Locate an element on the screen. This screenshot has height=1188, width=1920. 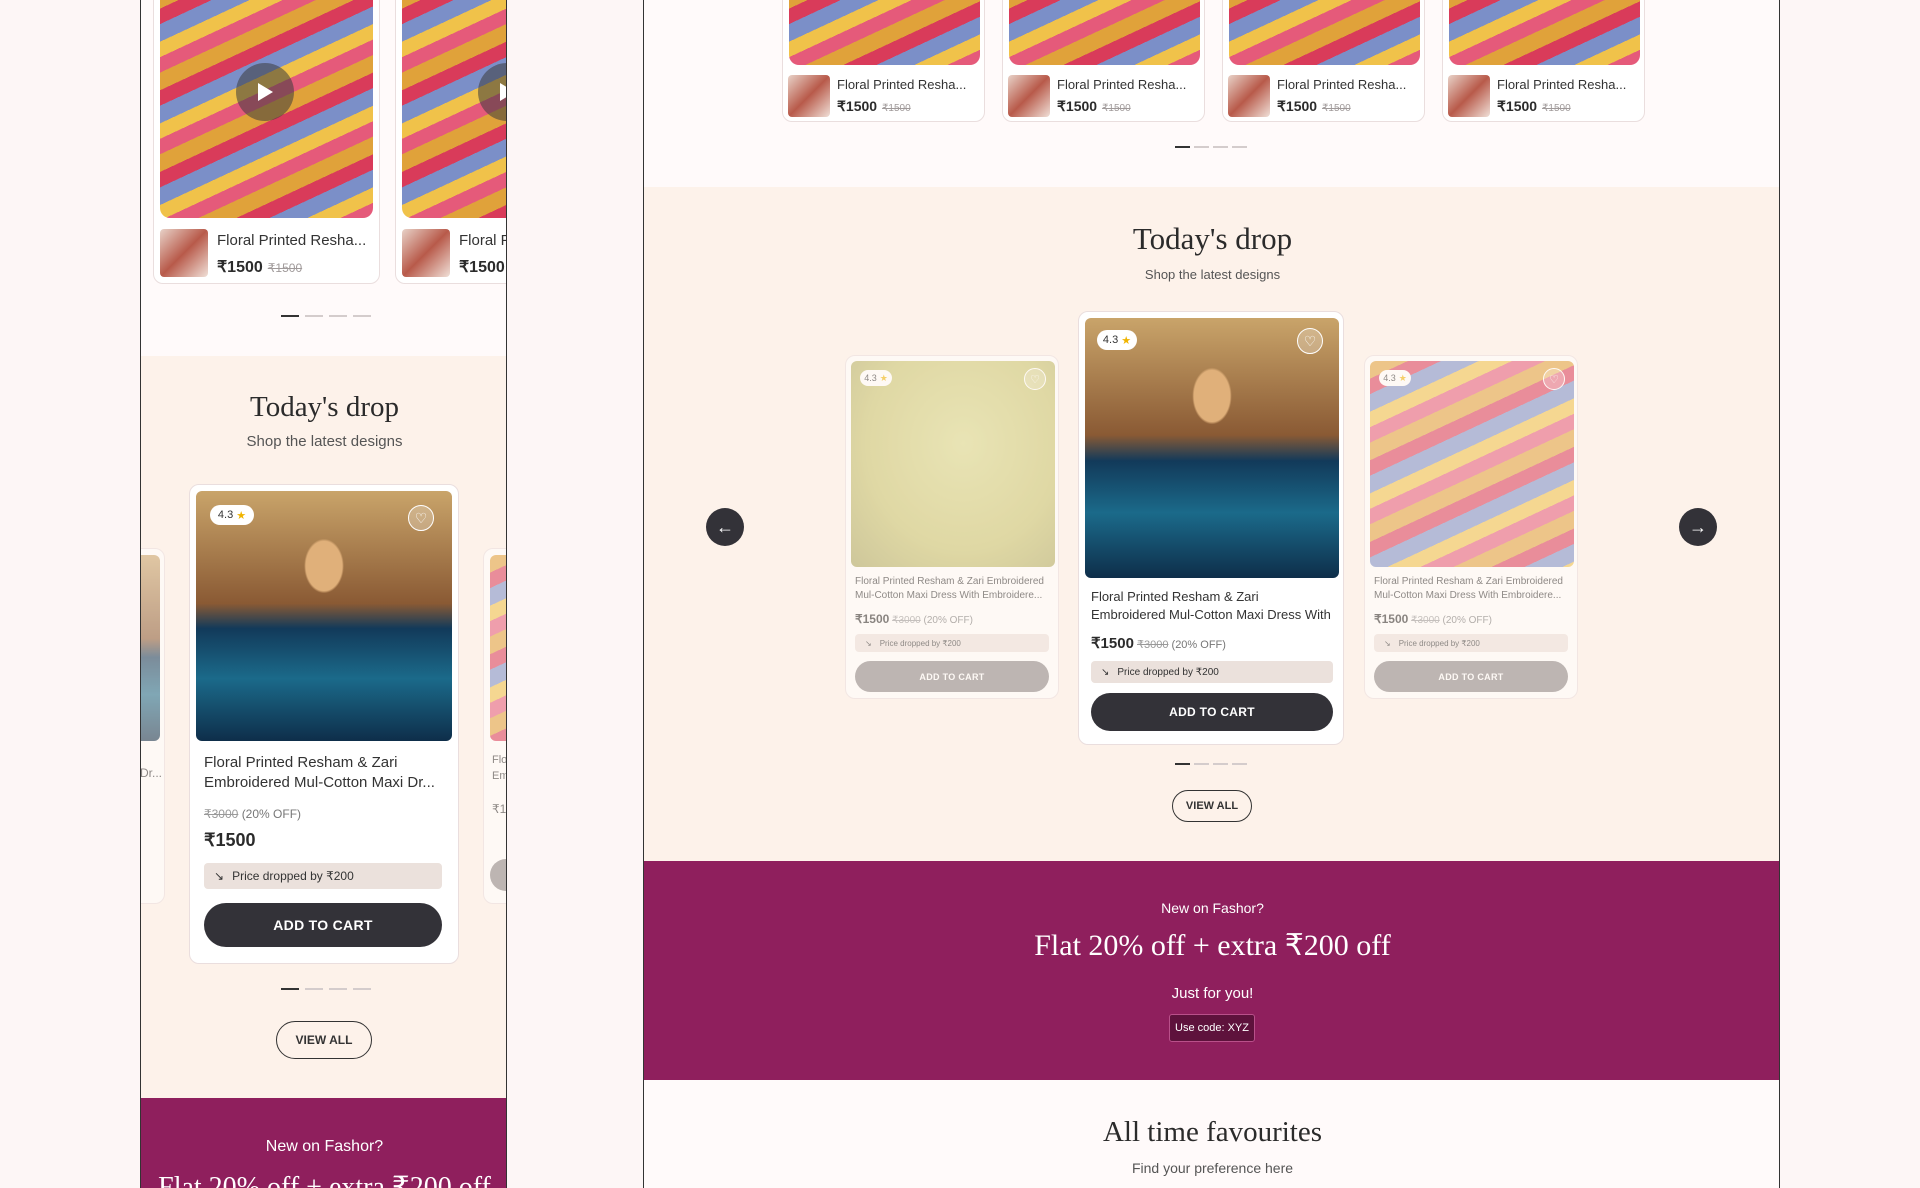
reel-price: ₹1500 is located at coordinates (482, 267).